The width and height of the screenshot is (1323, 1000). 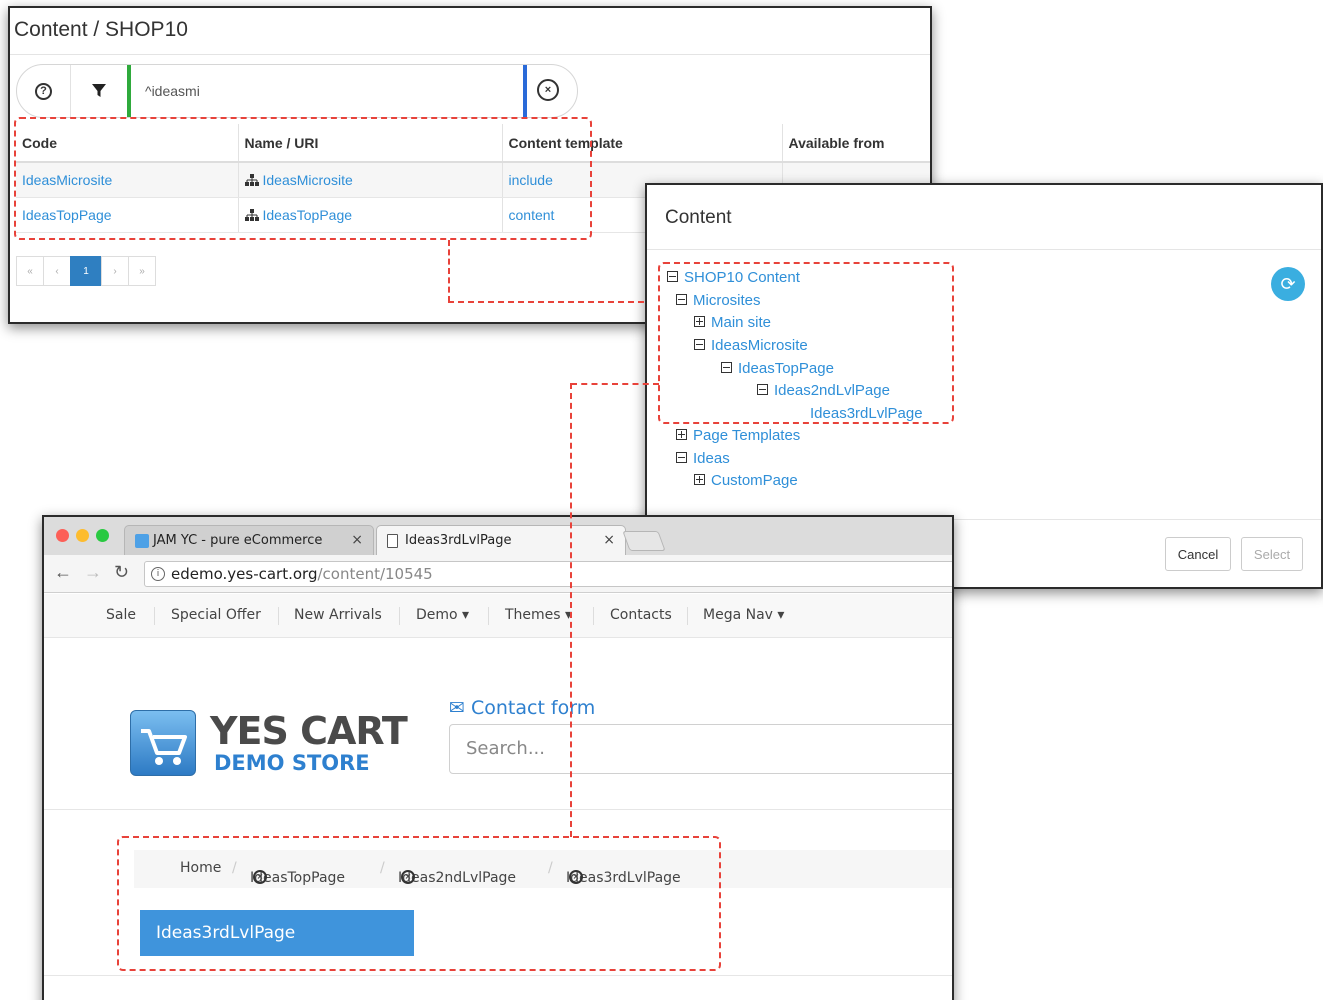 I want to click on filter-button, so click(x=99, y=91).